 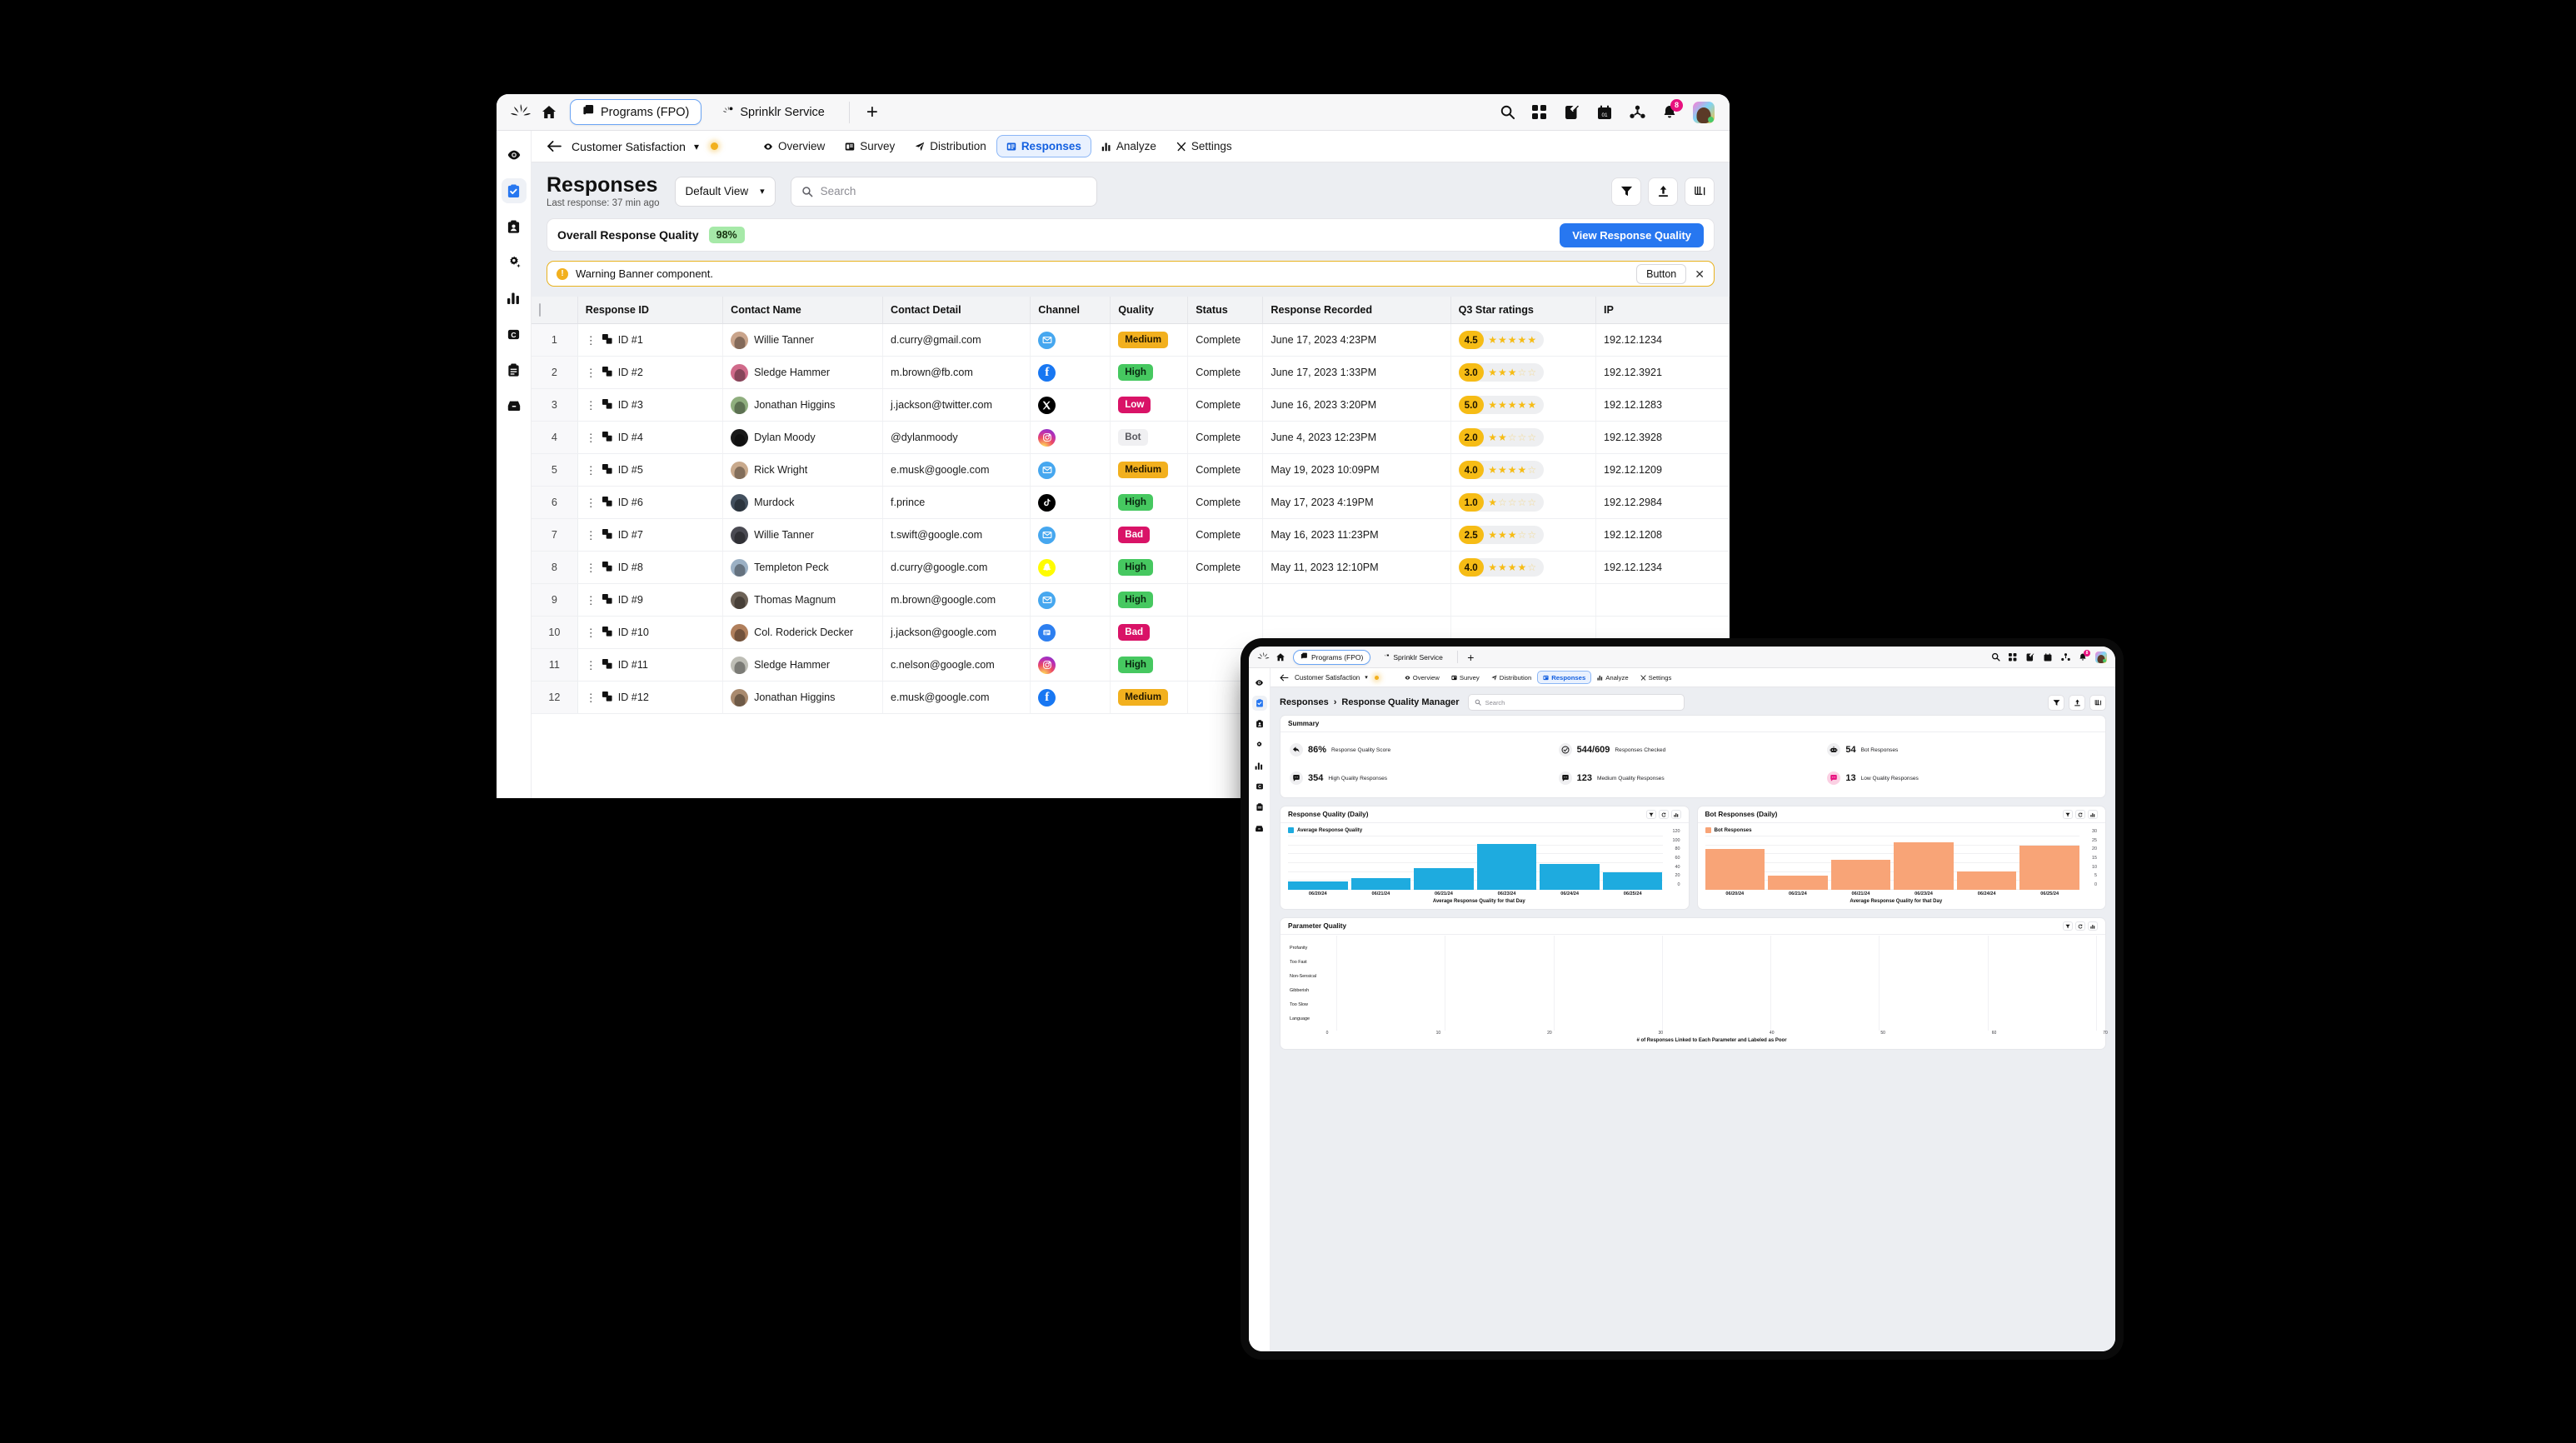 I want to click on cell-response-id: ⋮ ID #11, so click(x=650, y=665).